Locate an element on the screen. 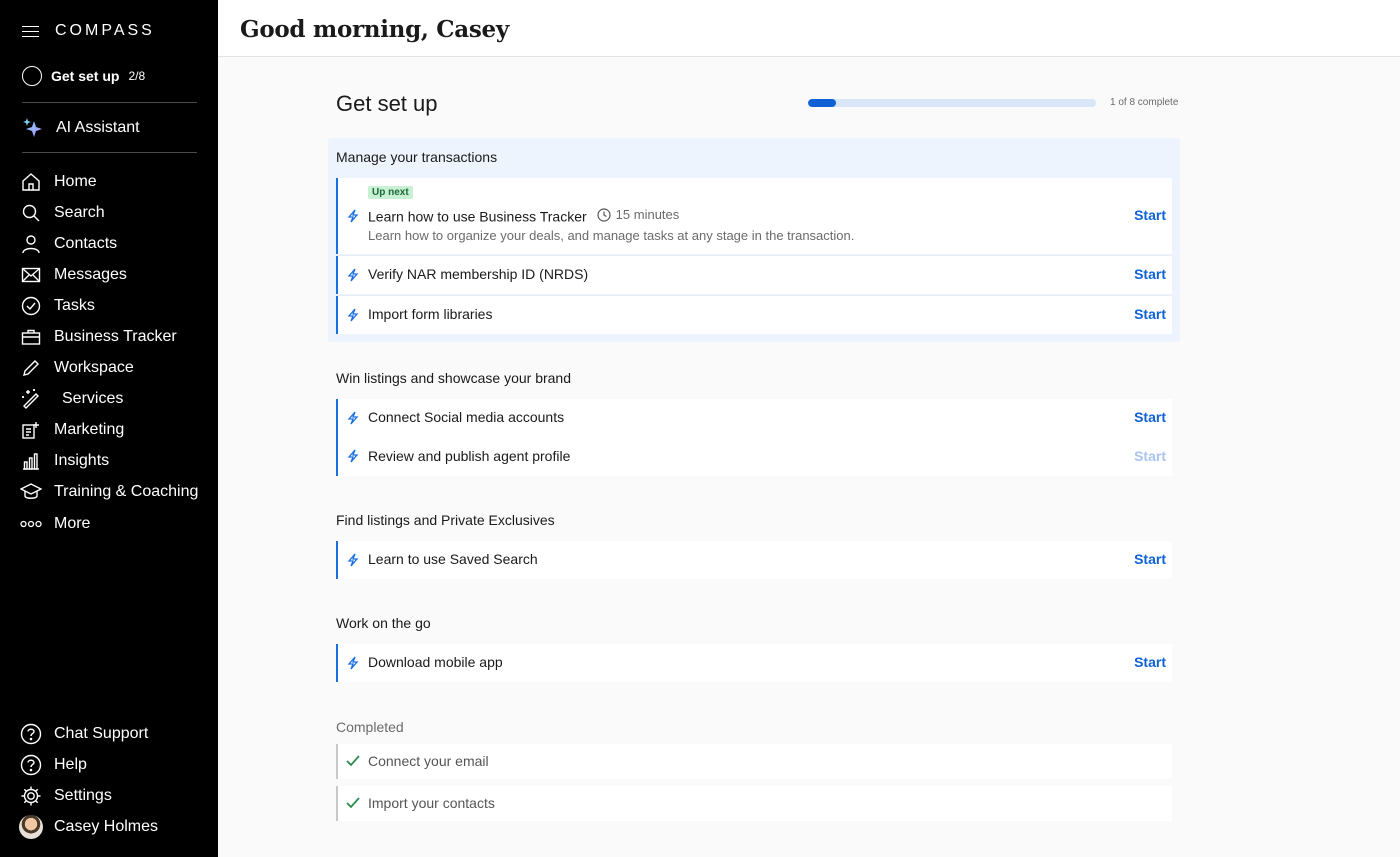  sidebar-item-workspace: Workspace is located at coordinates (109, 368).